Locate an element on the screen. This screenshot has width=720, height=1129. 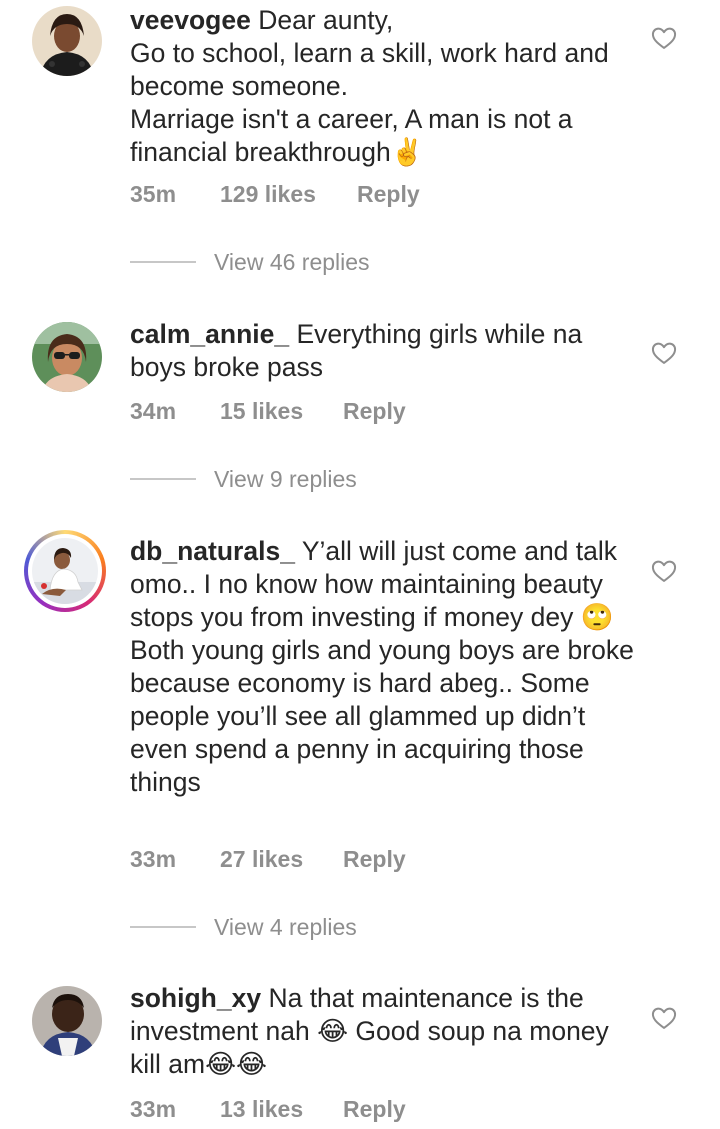
comment-likes: 27 likes is located at coordinates (261, 859).